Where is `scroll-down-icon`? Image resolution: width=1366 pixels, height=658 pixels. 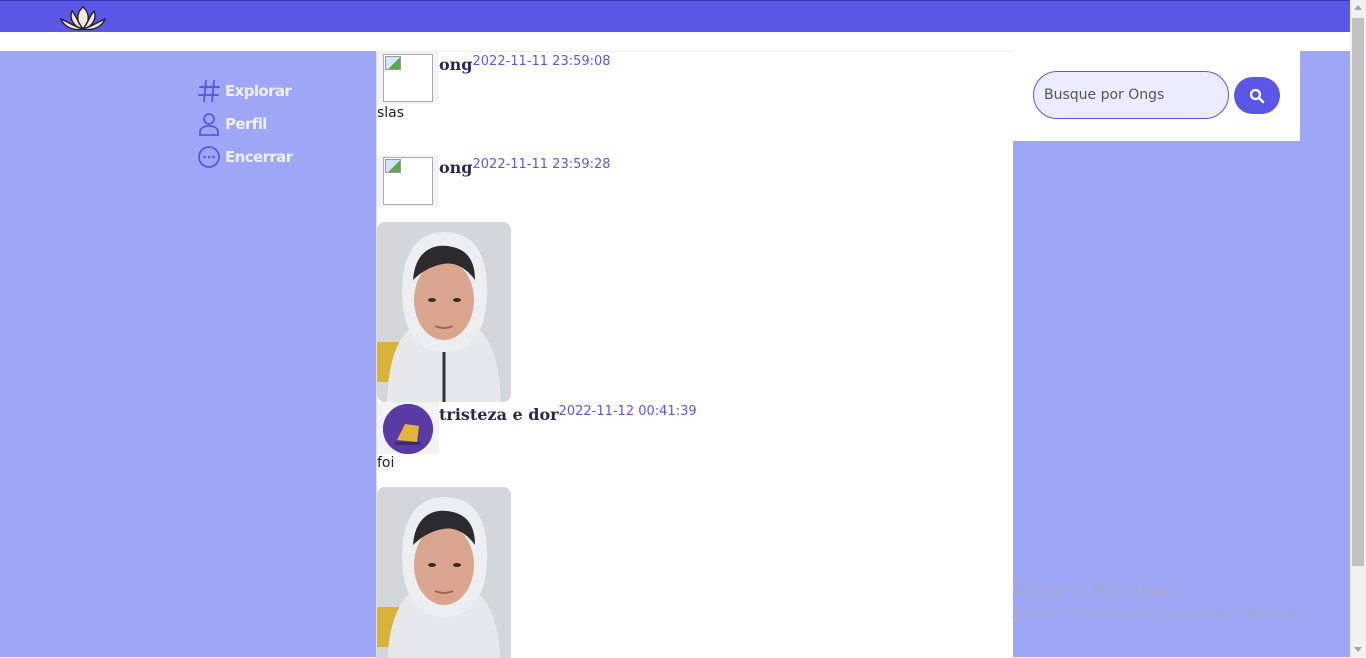
scroll-down-icon is located at coordinates (1358, 649).